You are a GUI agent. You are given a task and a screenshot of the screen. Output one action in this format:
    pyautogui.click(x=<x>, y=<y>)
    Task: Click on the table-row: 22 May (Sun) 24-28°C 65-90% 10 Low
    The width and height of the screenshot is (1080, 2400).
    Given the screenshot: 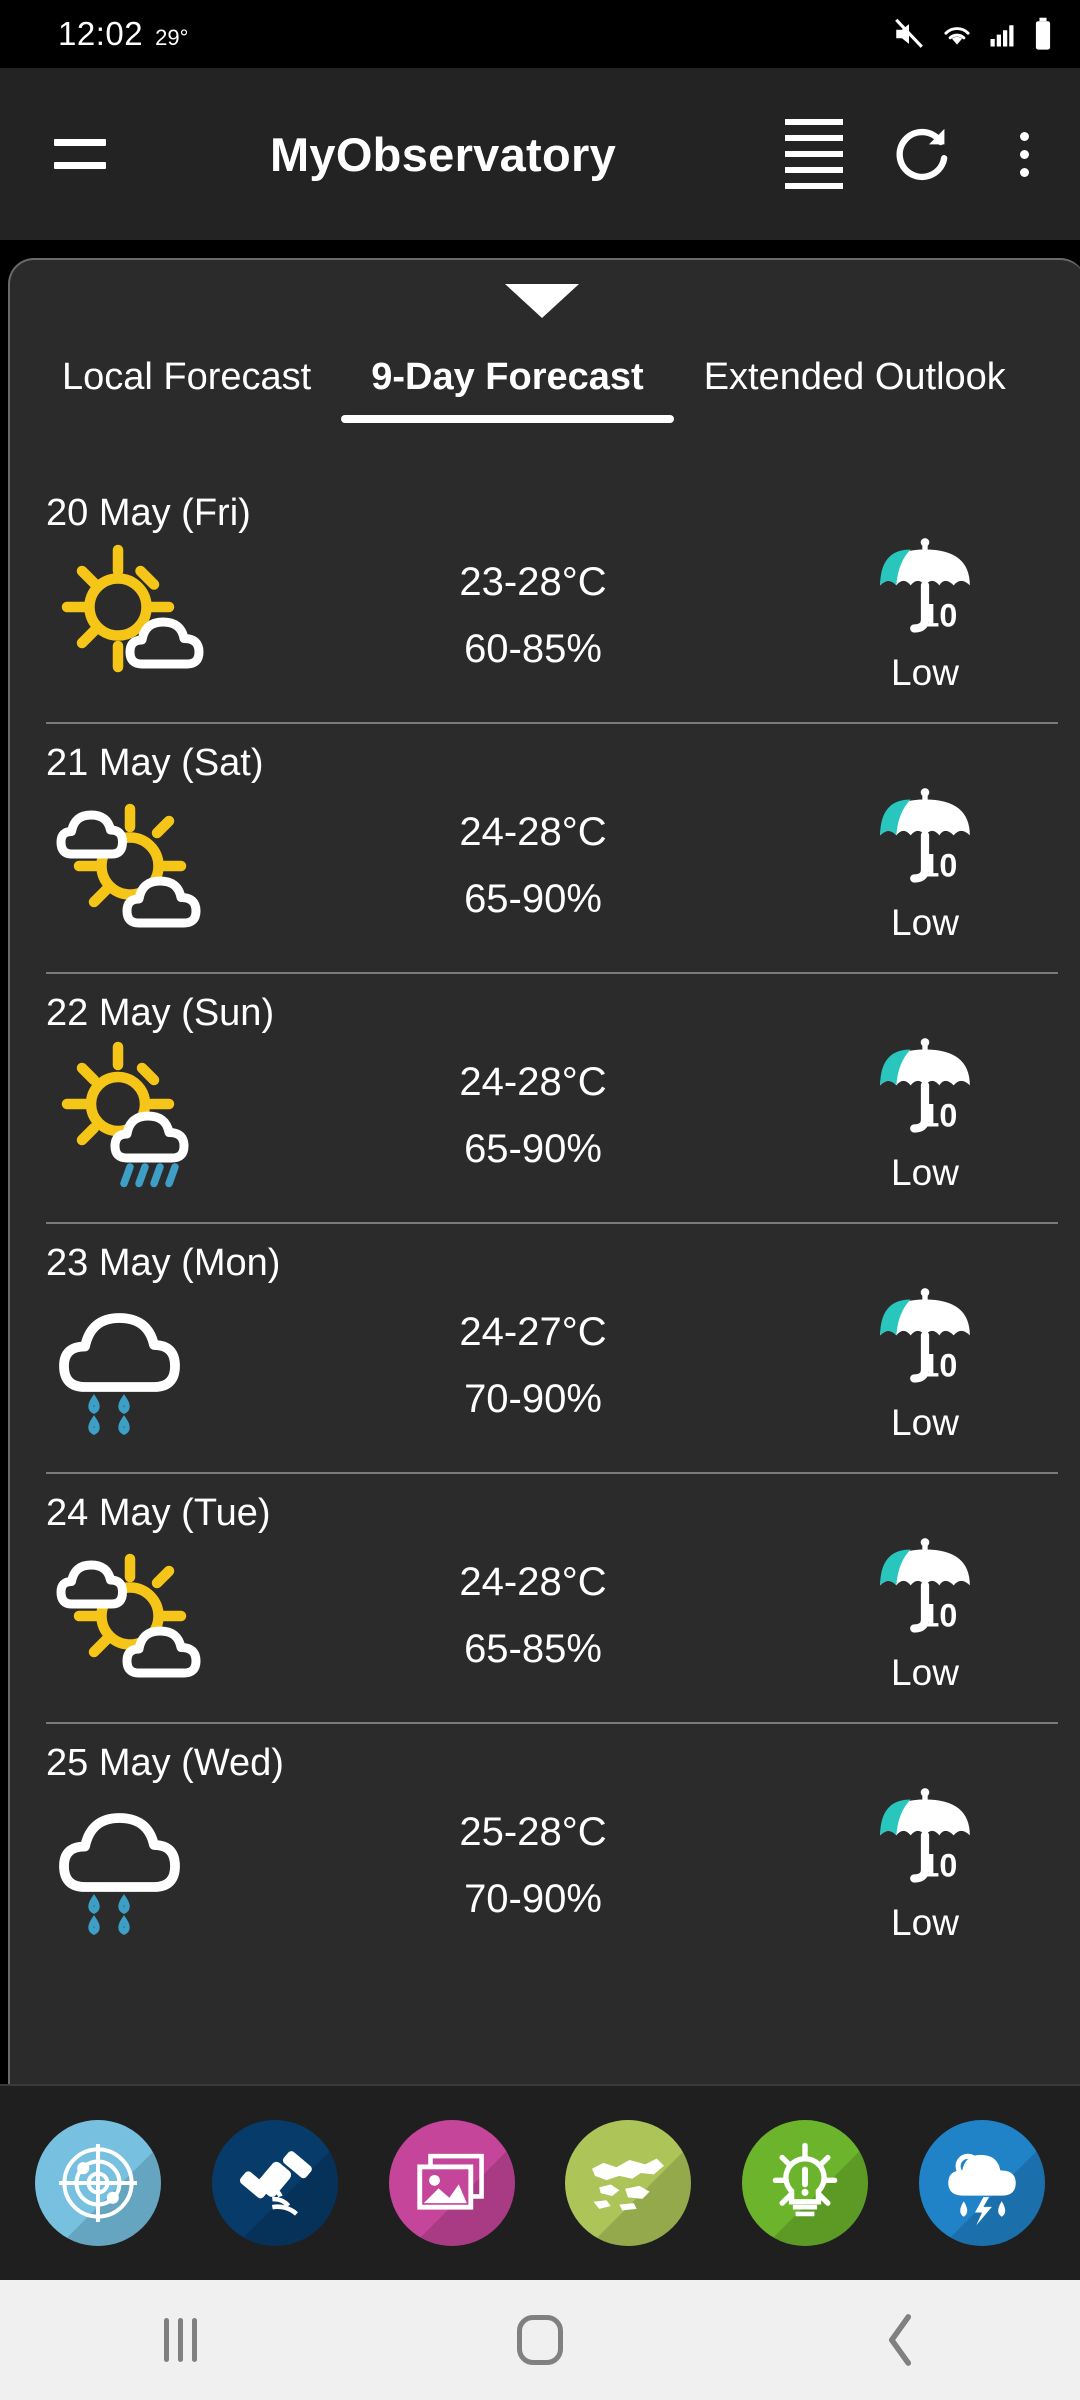 What is the action you would take?
    pyautogui.click(x=545, y=1097)
    